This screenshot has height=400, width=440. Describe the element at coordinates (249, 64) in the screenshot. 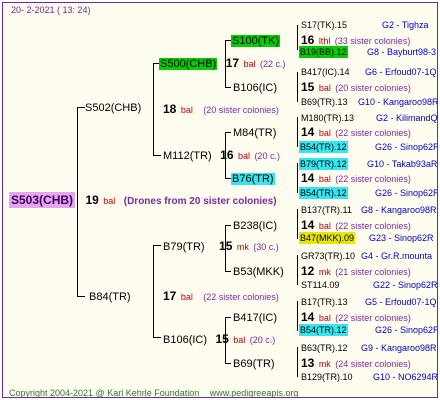

I see `gp1-bal: bal` at that location.